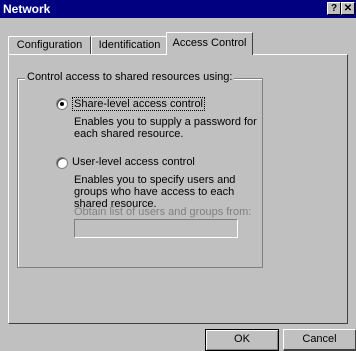 The height and width of the screenshot is (351, 356). What do you see at coordinates (209, 43) in the screenshot?
I see `tab-access-control: Access Control` at bounding box center [209, 43].